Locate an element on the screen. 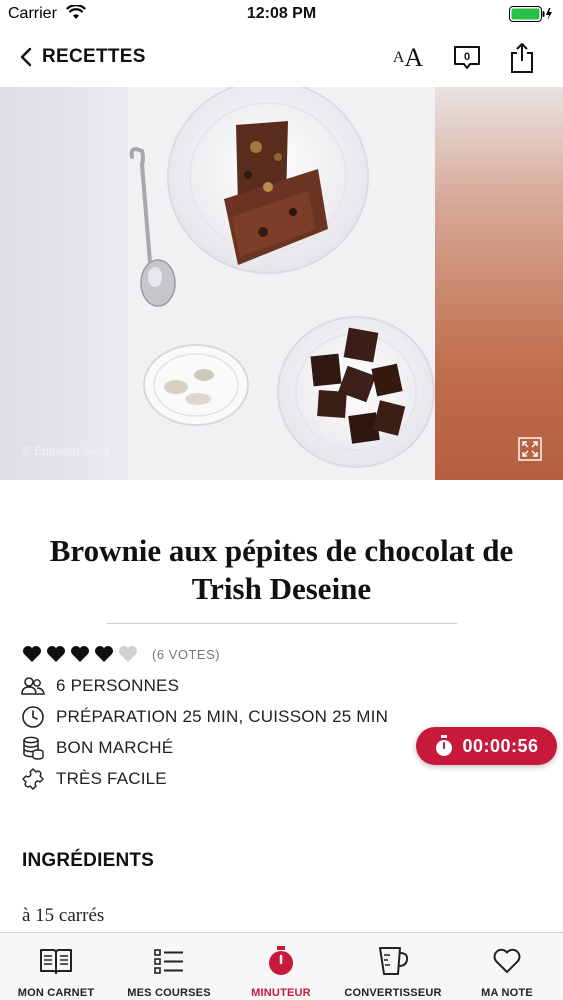  difficulty-row: TRÈS FACILE is located at coordinates (93, 779).